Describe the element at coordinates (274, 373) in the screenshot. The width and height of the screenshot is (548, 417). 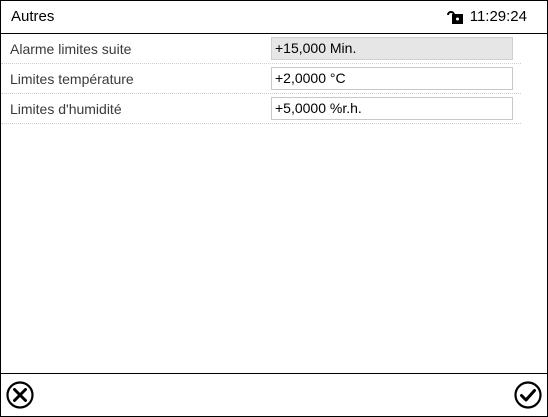
I see `footer-divider` at that location.